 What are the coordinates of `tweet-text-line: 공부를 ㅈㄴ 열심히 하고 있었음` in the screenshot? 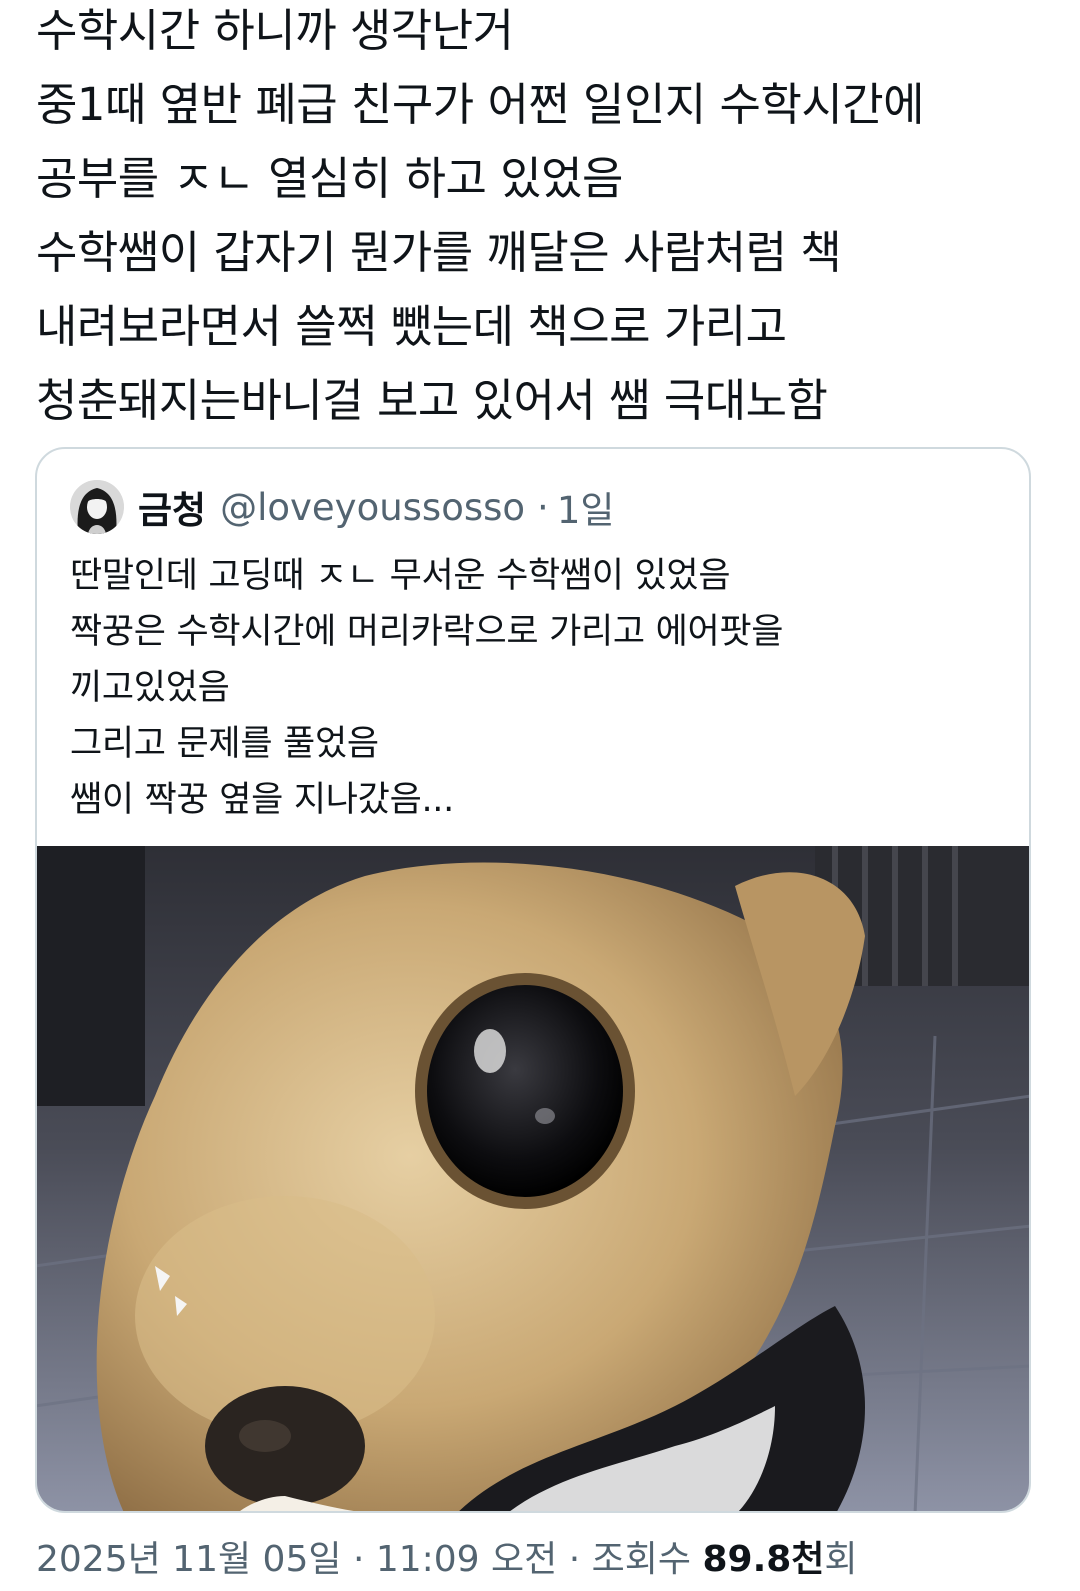 It's located at (329, 178).